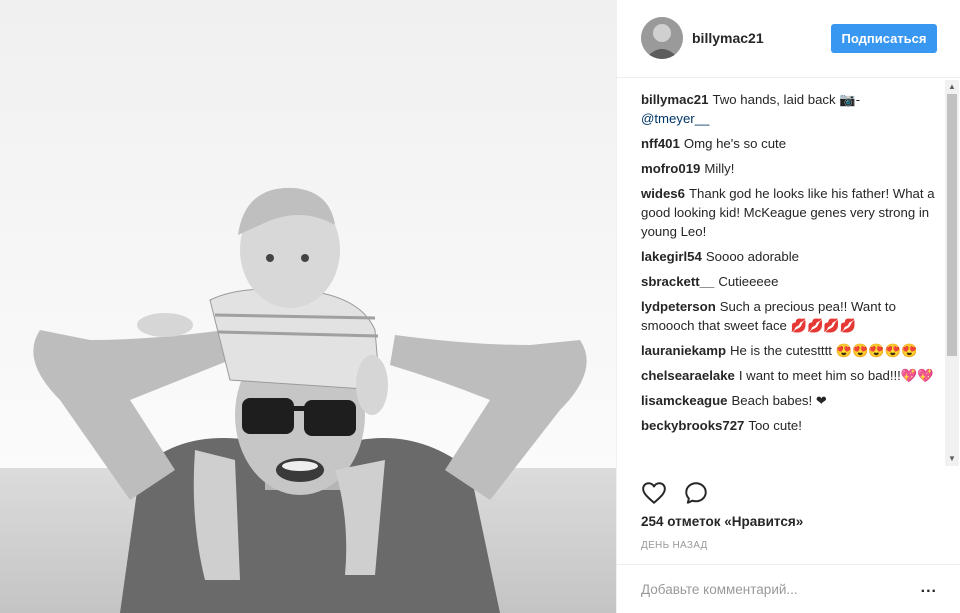 The image size is (960, 613). I want to click on speech-bubble-icon, so click(696, 493).